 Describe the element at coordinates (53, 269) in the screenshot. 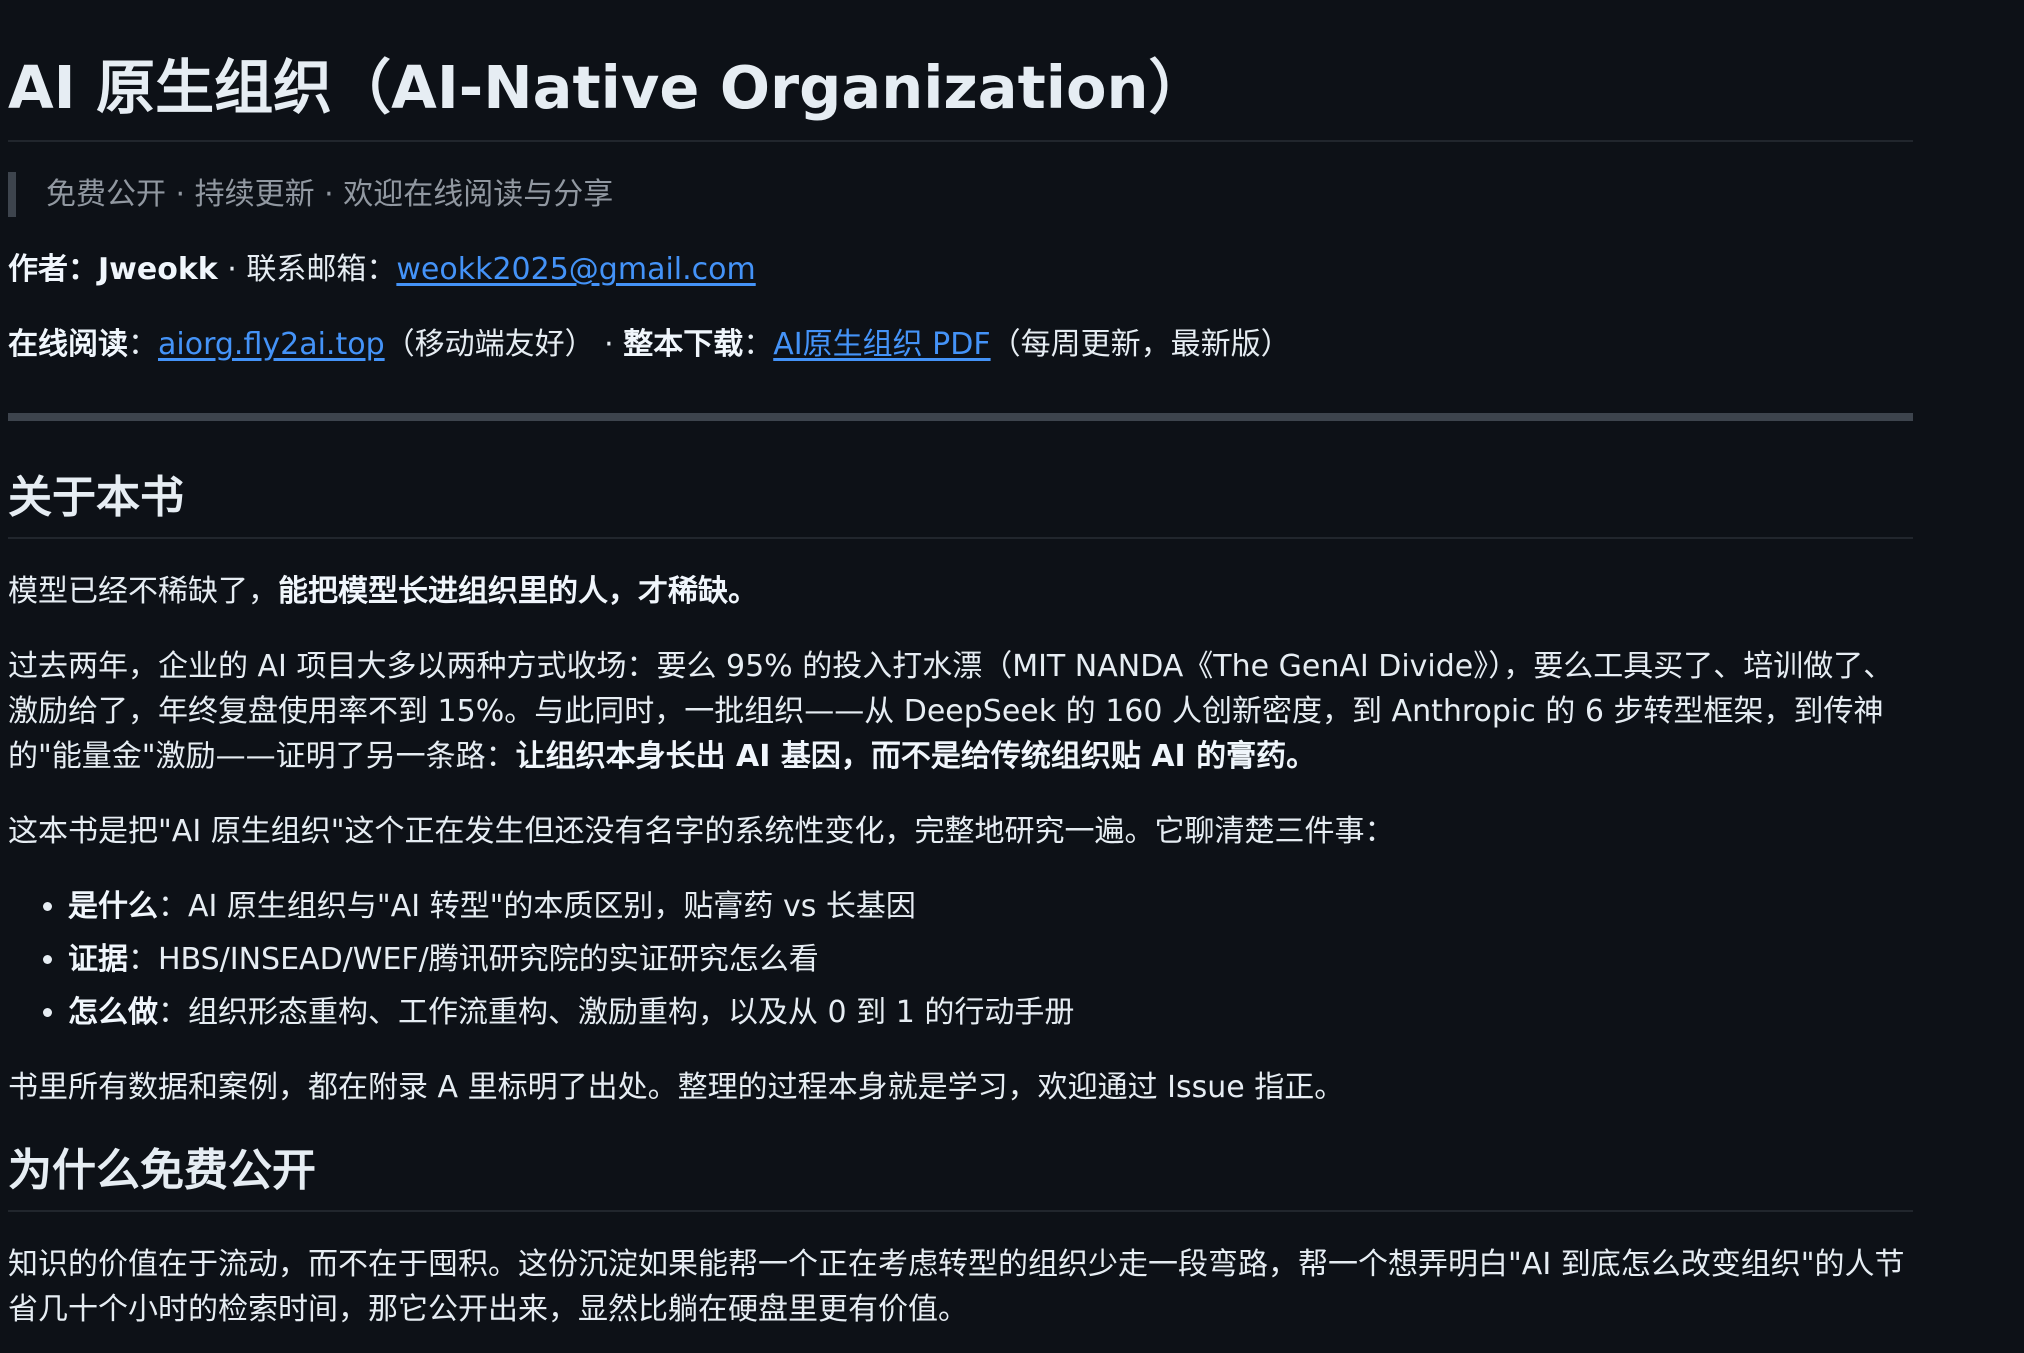

I see `author-label: 作者：` at that location.